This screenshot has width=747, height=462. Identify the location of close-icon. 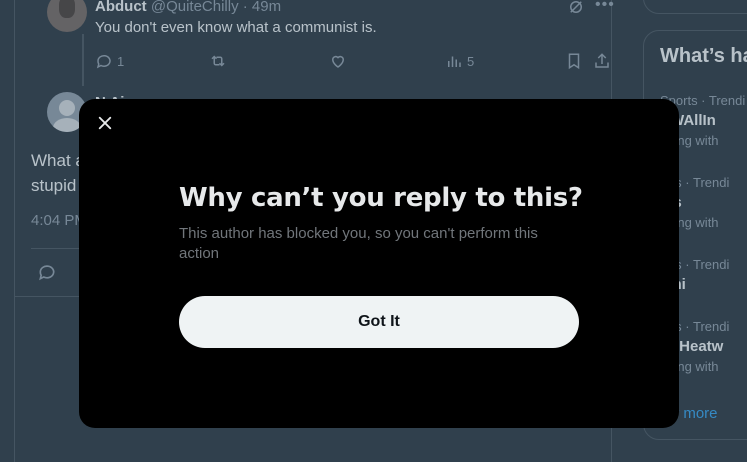
(105, 123).